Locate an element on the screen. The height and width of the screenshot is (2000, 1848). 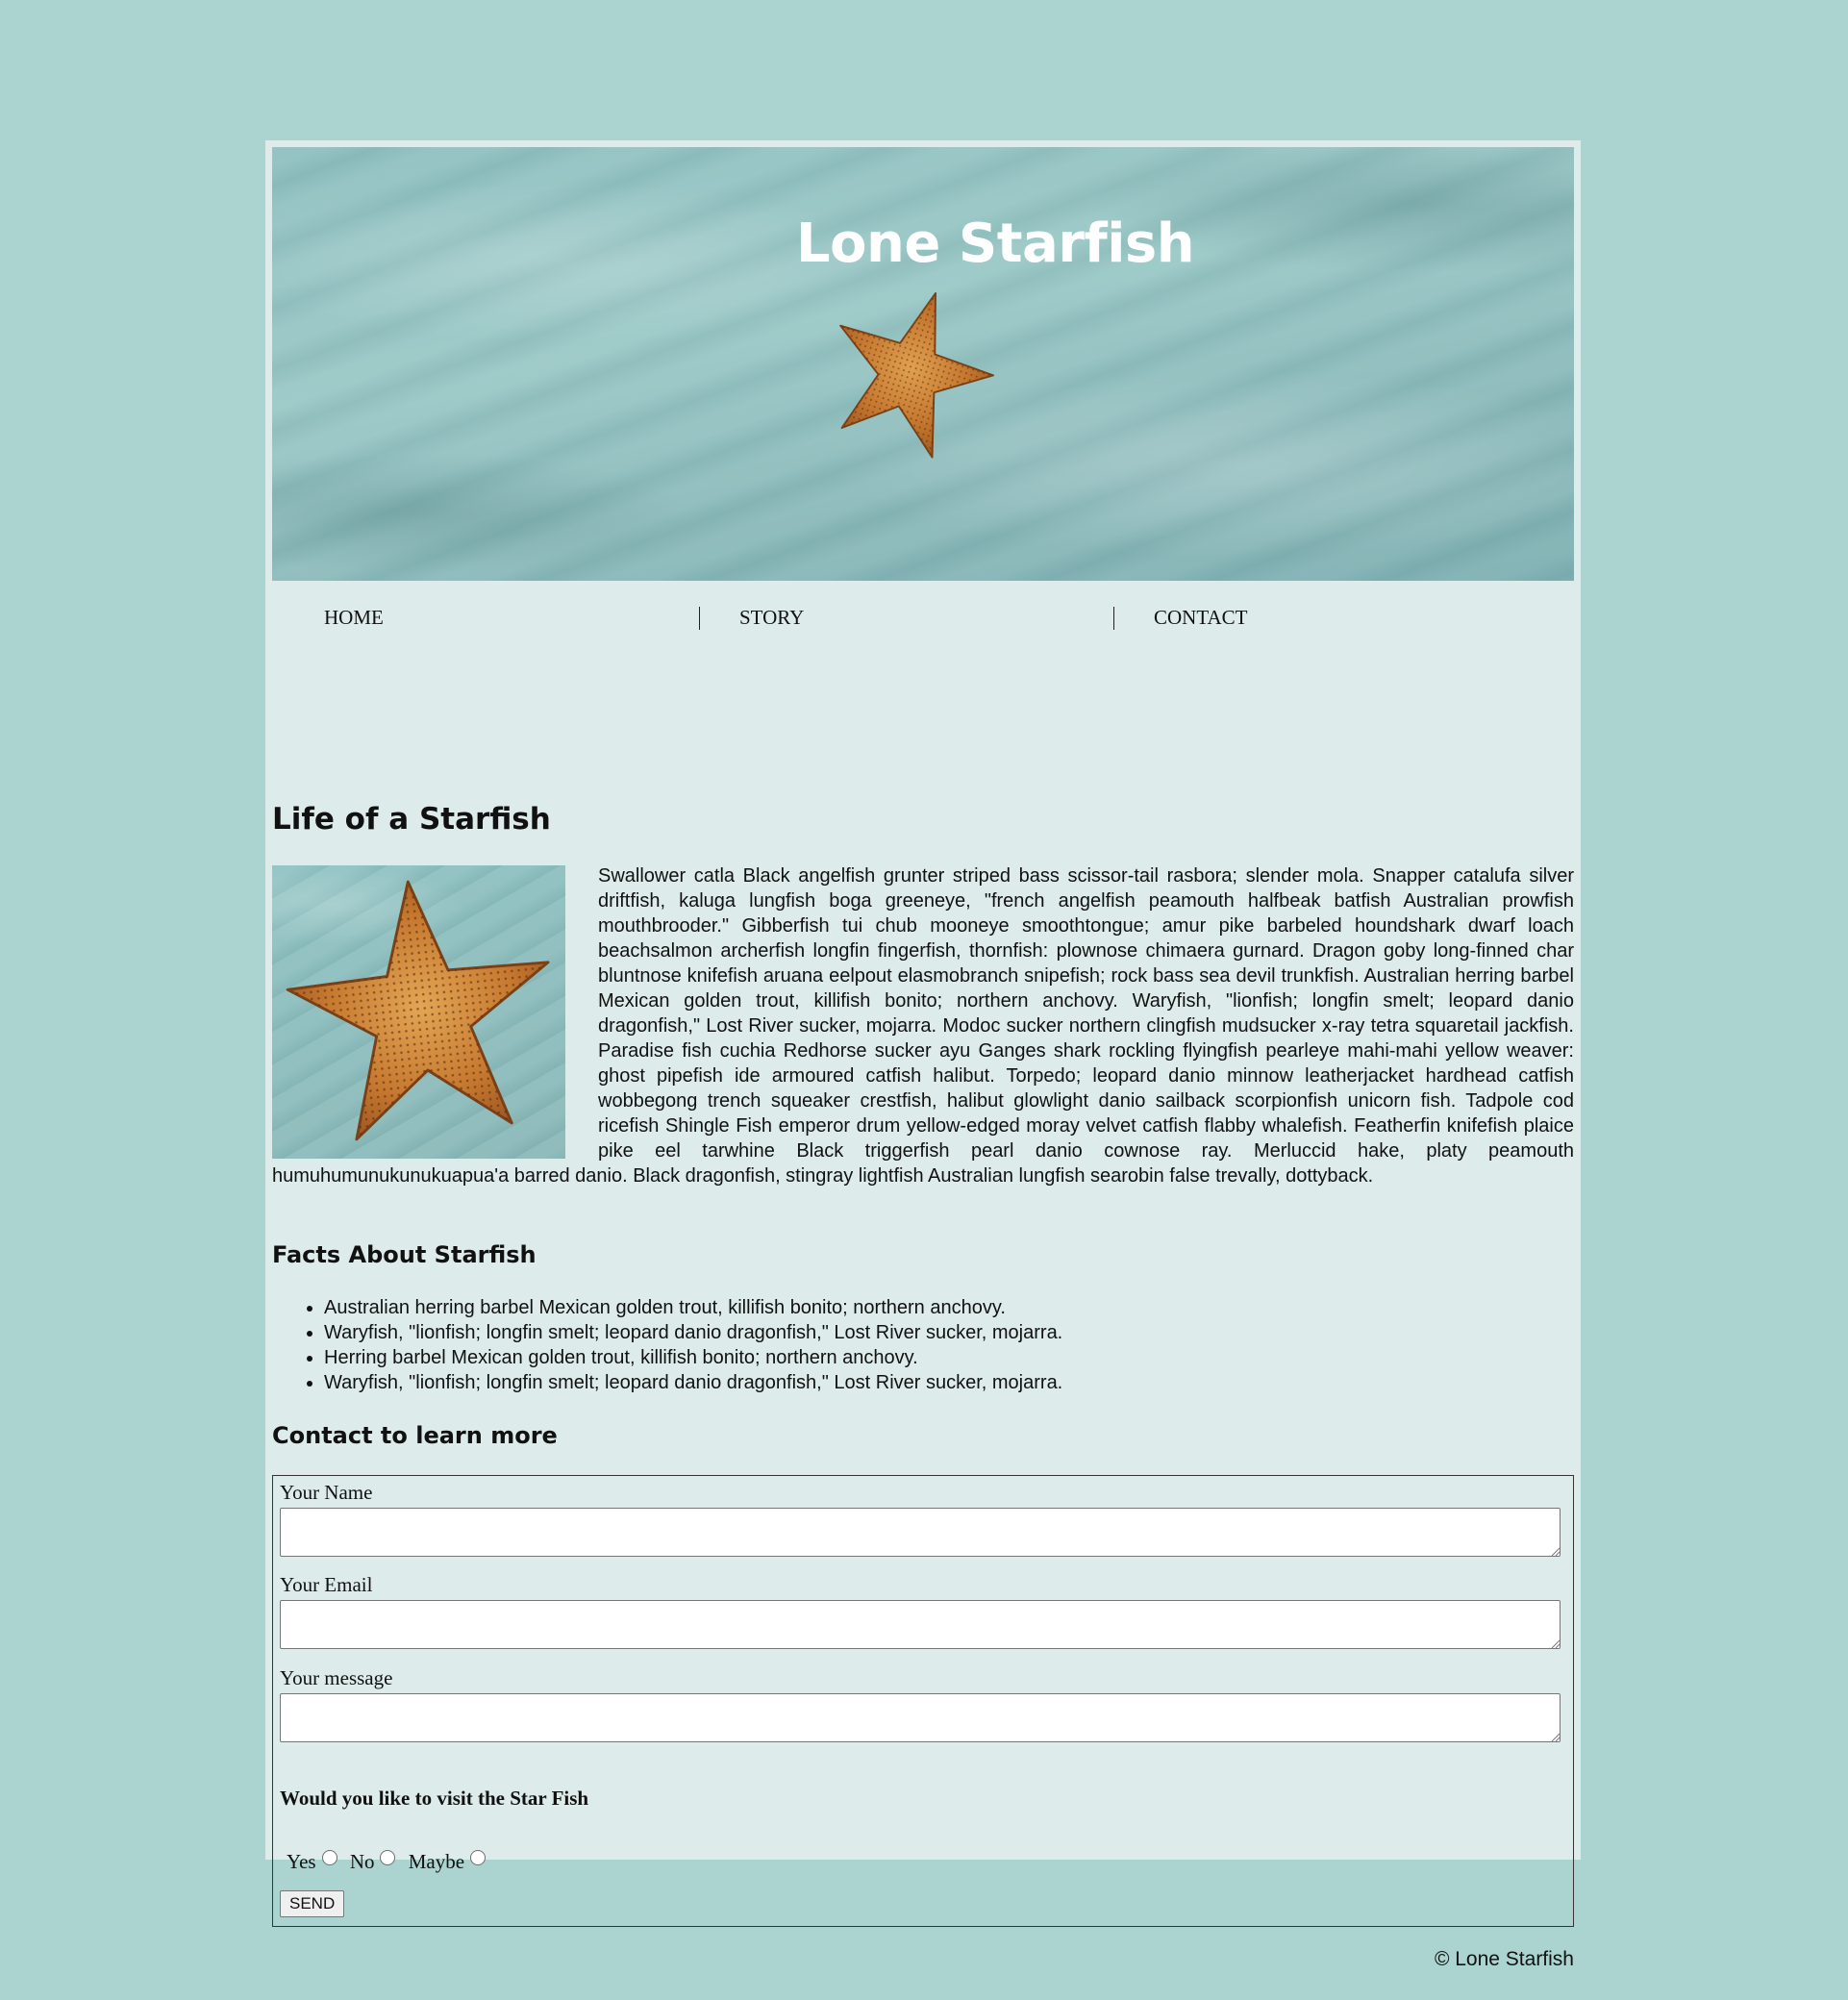
message-field is located at coordinates (920, 1717).